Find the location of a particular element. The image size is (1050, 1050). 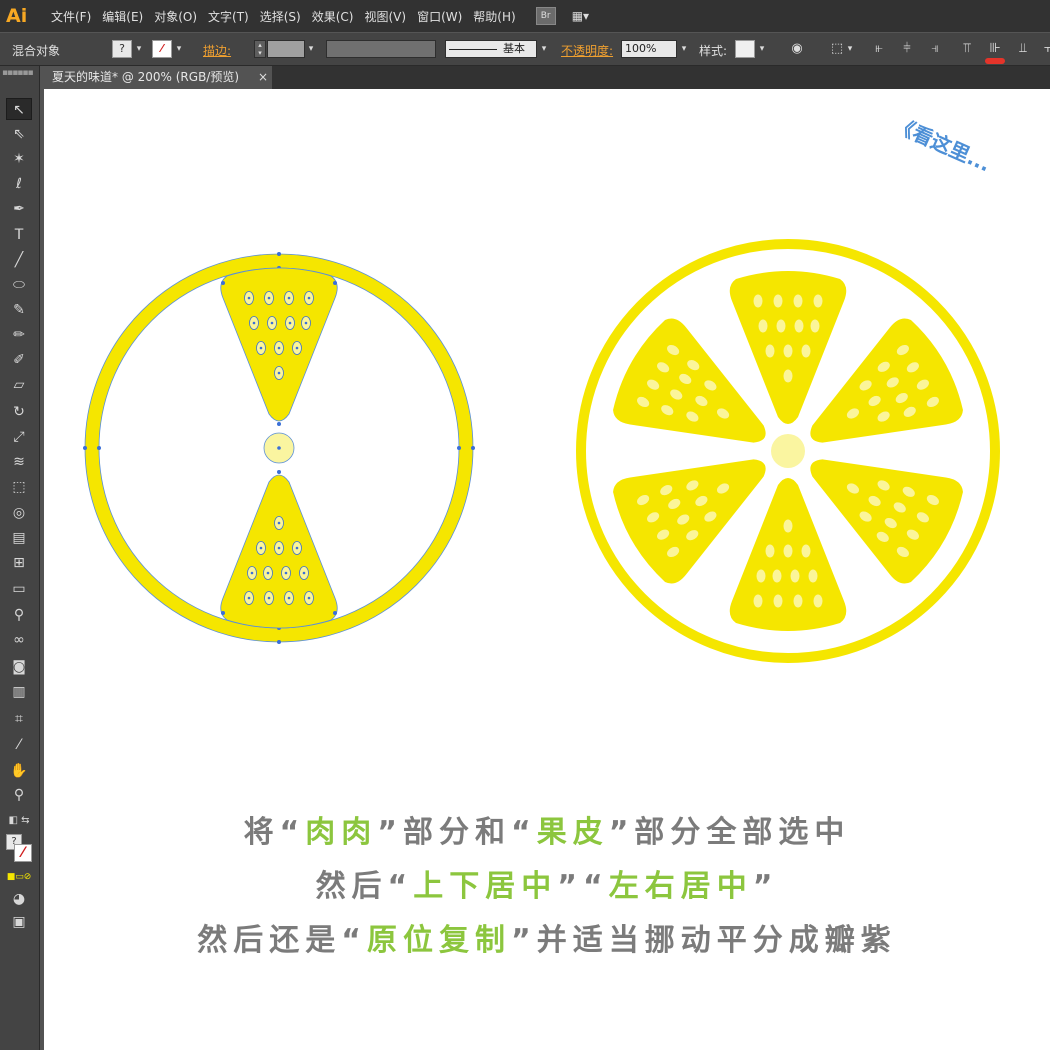

brush-dropdown-icon: ▾ is located at coordinates (544, 49).